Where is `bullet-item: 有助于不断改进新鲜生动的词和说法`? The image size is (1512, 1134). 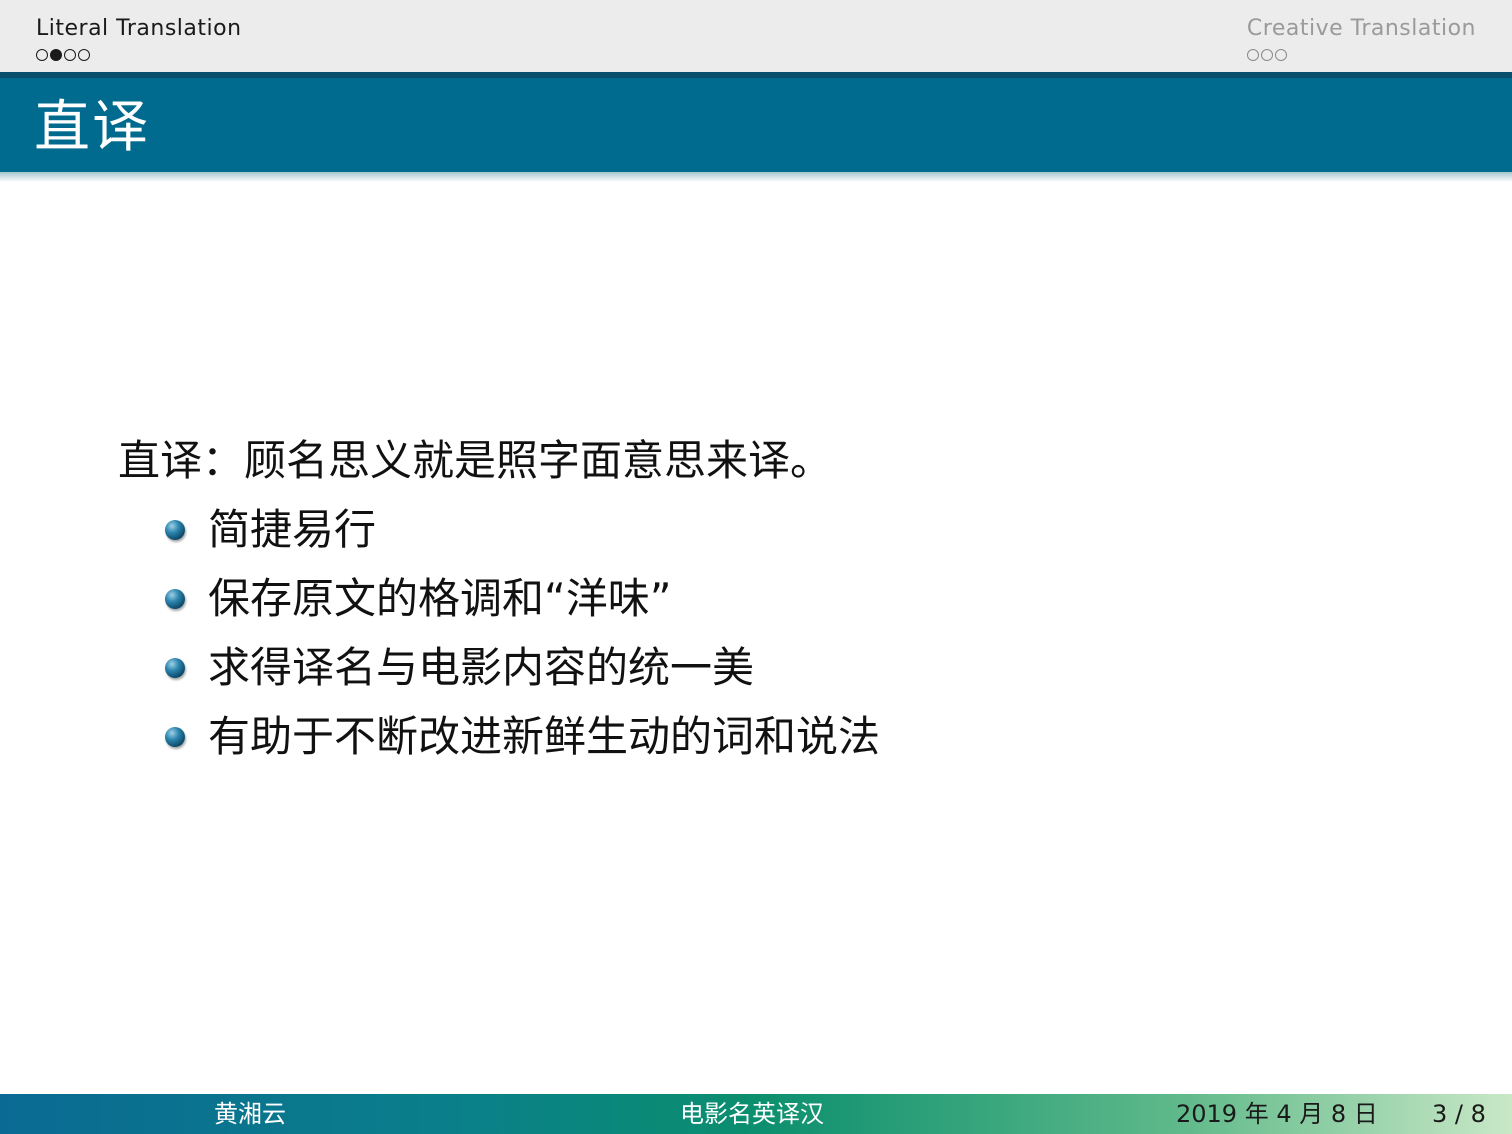
bullet-item: 有助于不断改进新鲜生动的词和说法 is located at coordinates (768, 741).